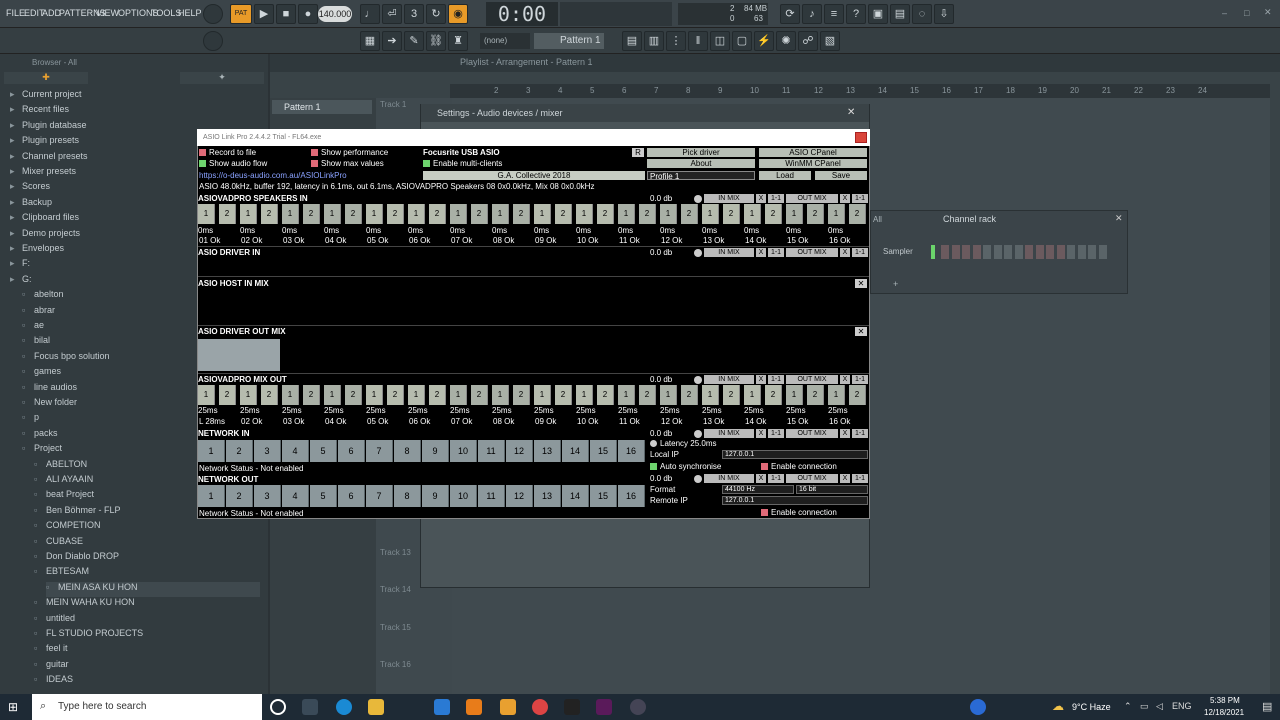 The width and height of the screenshot is (1280, 720). What do you see at coordinates (720, 41) in the screenshot?
I see `browser-icon: ◫` at bounding box center [720, 41].